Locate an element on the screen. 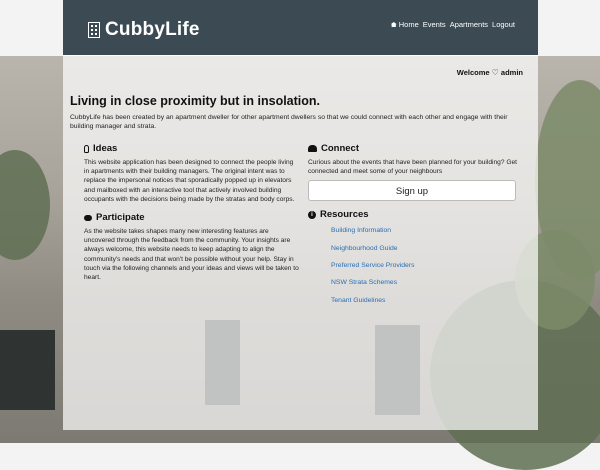 The height and width of the screenshot is (470, 600). signup-button: Sign up is located at coordinates (412, 191).